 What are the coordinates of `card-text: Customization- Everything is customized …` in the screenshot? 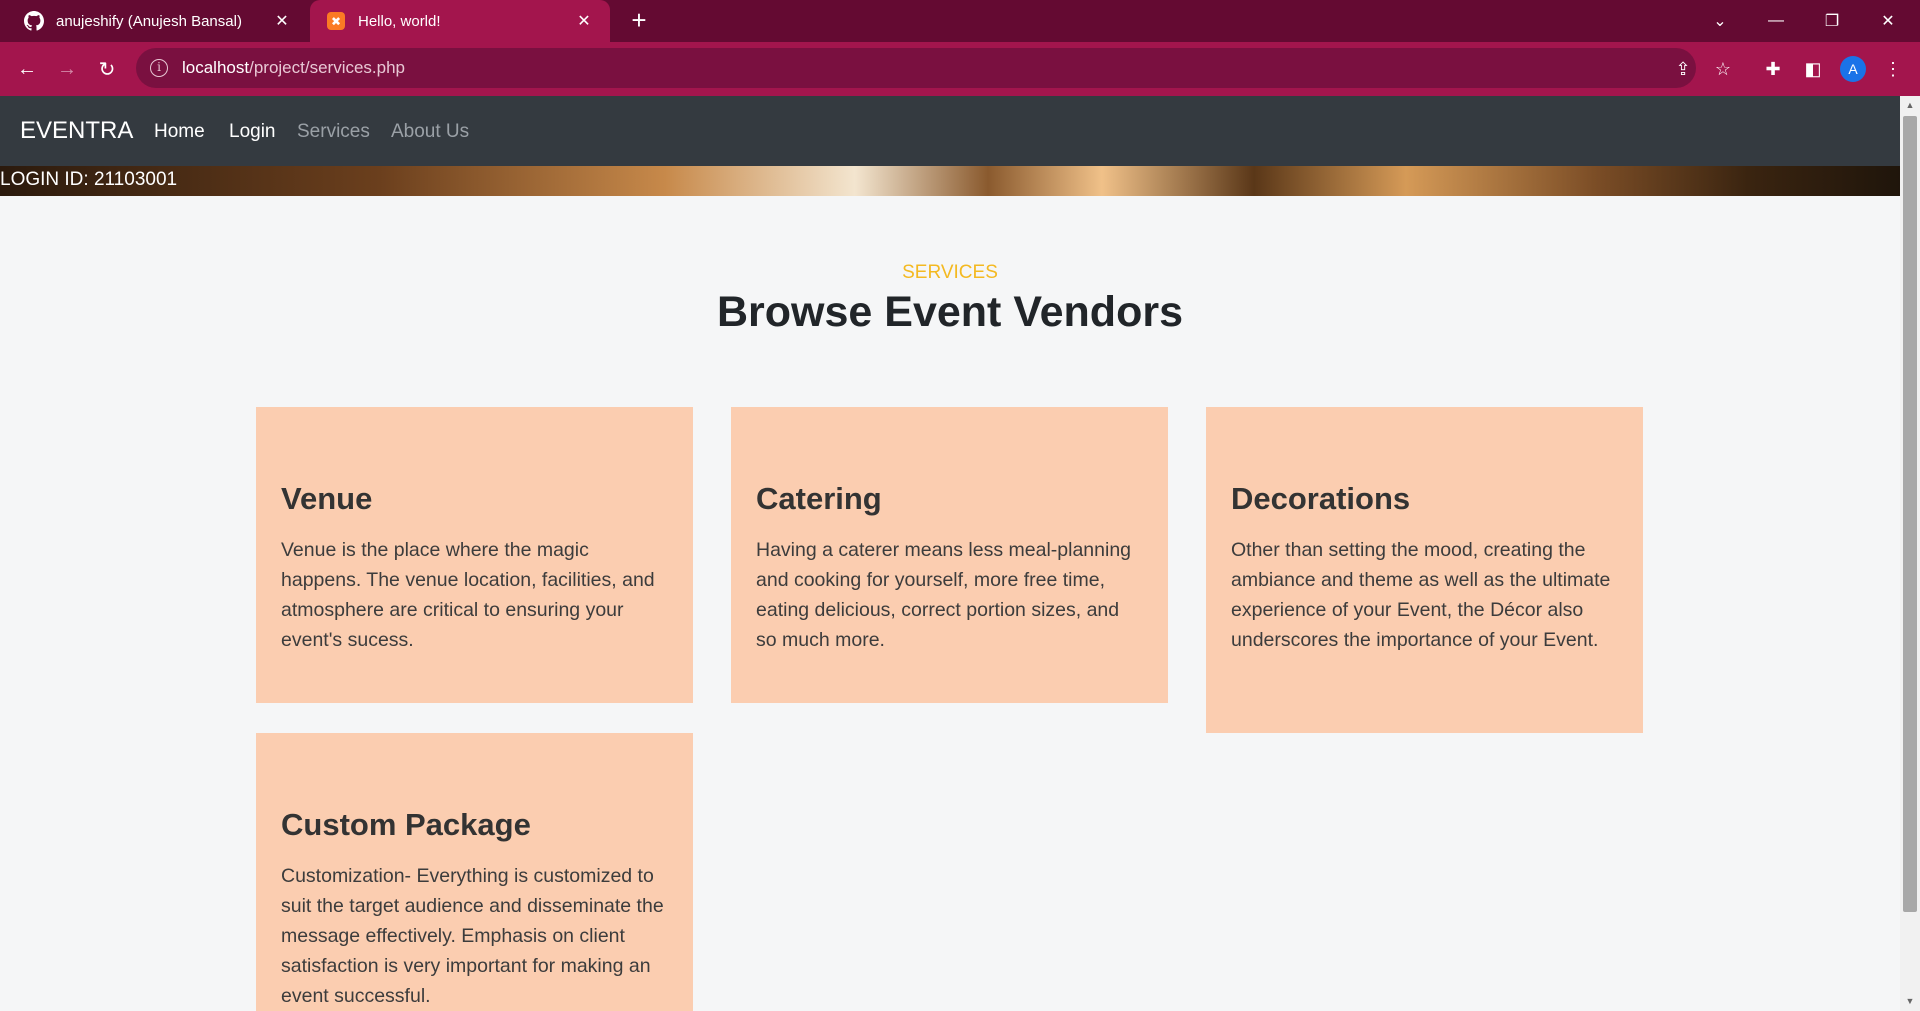 It's located at (472, 936).